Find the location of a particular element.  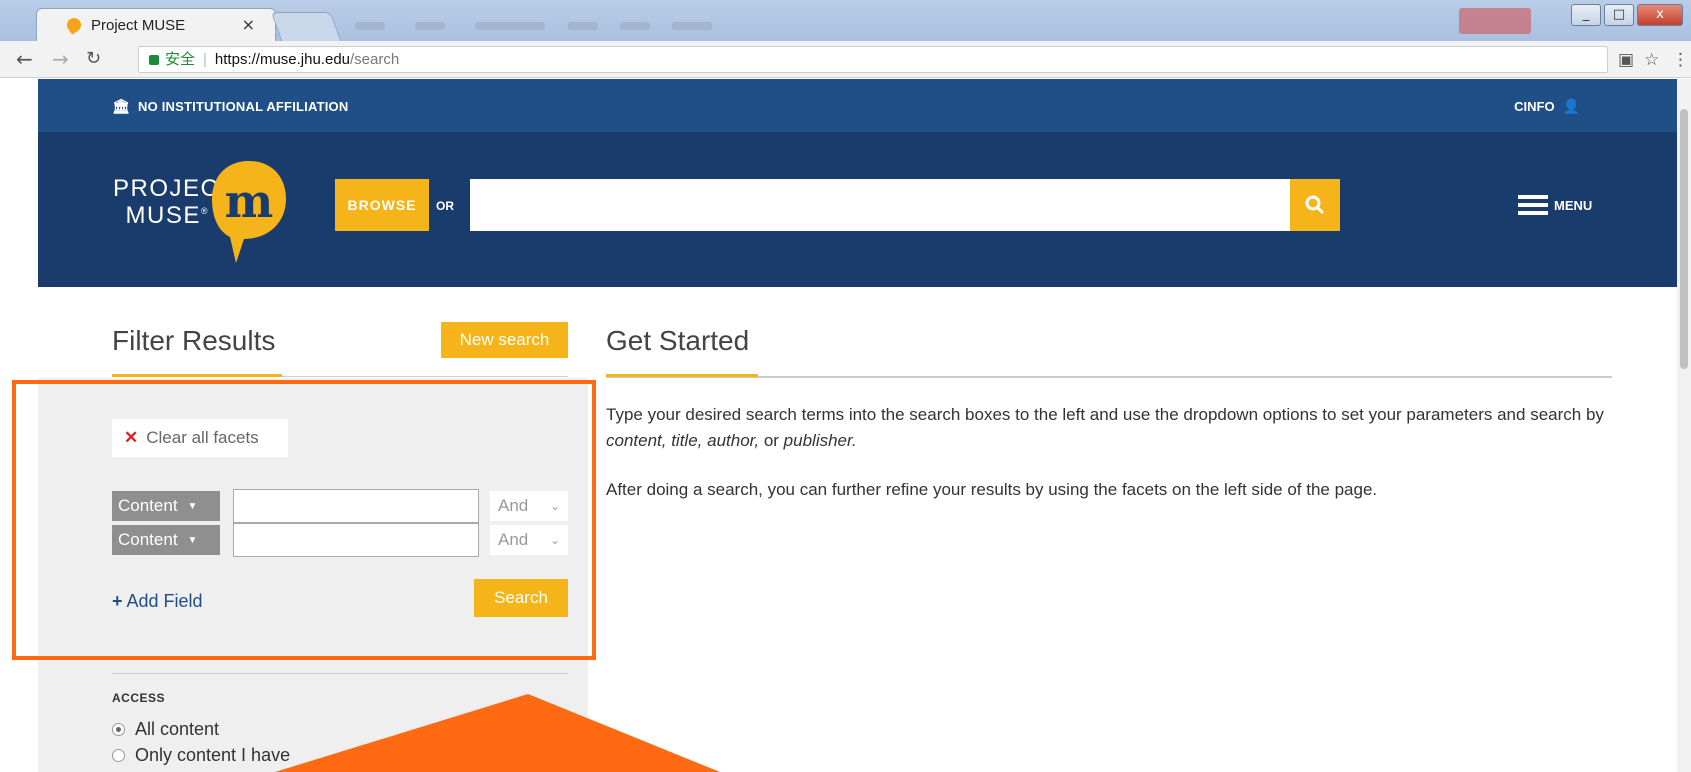

blurred-region is located at coordinates (1495, 21).